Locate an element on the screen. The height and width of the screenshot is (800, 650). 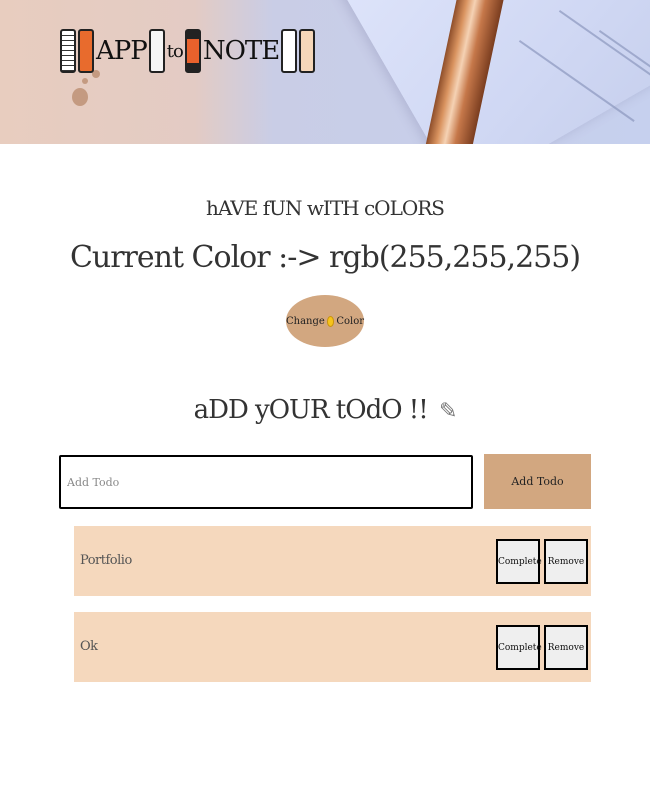
todo-item-text: Portfolio is located at coordinates (106, 560).